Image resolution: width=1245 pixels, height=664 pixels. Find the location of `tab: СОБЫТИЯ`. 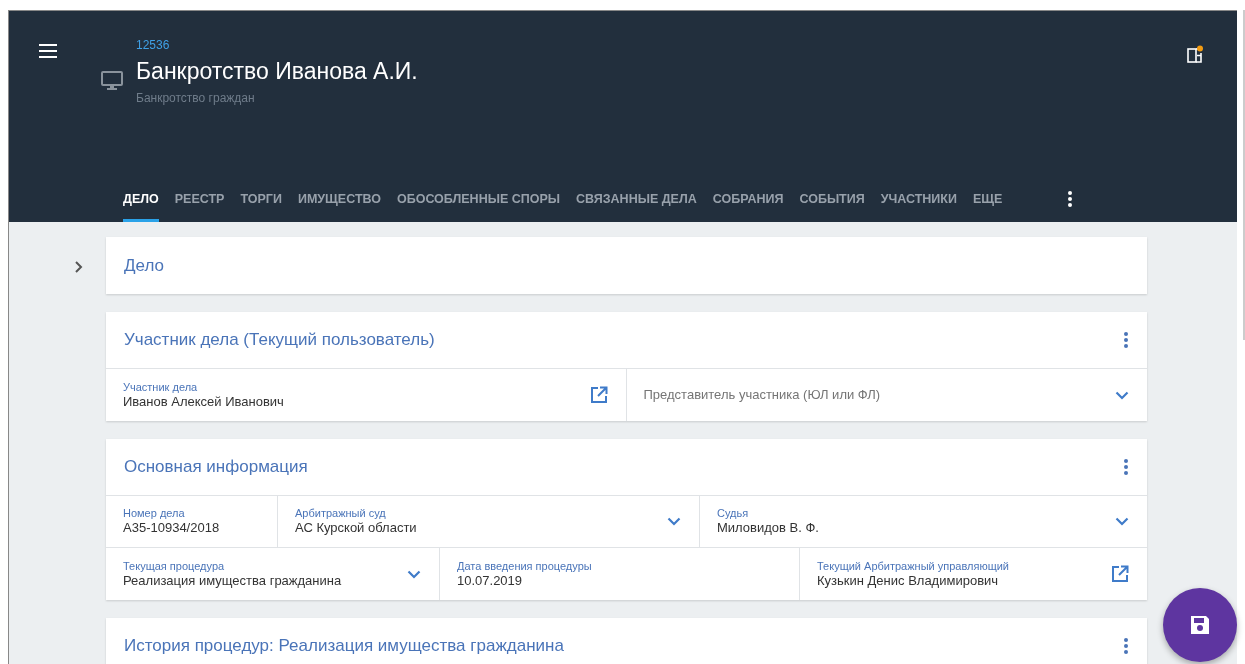

tab: СОБЫТИЯ is located at coordinates (832, 199).